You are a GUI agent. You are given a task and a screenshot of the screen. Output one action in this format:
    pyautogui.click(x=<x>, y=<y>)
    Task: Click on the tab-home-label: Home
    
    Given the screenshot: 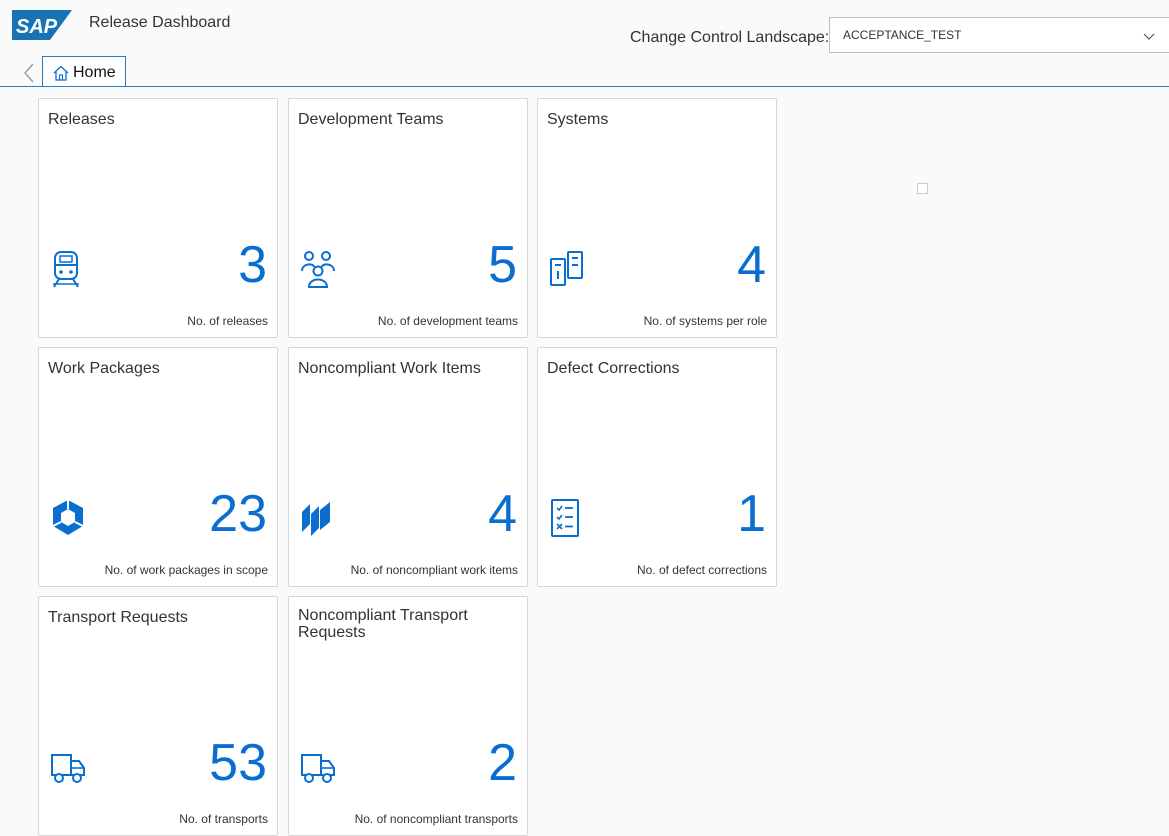 What is the action you would take?
    pyautogui.click(x=94, y=72)
    